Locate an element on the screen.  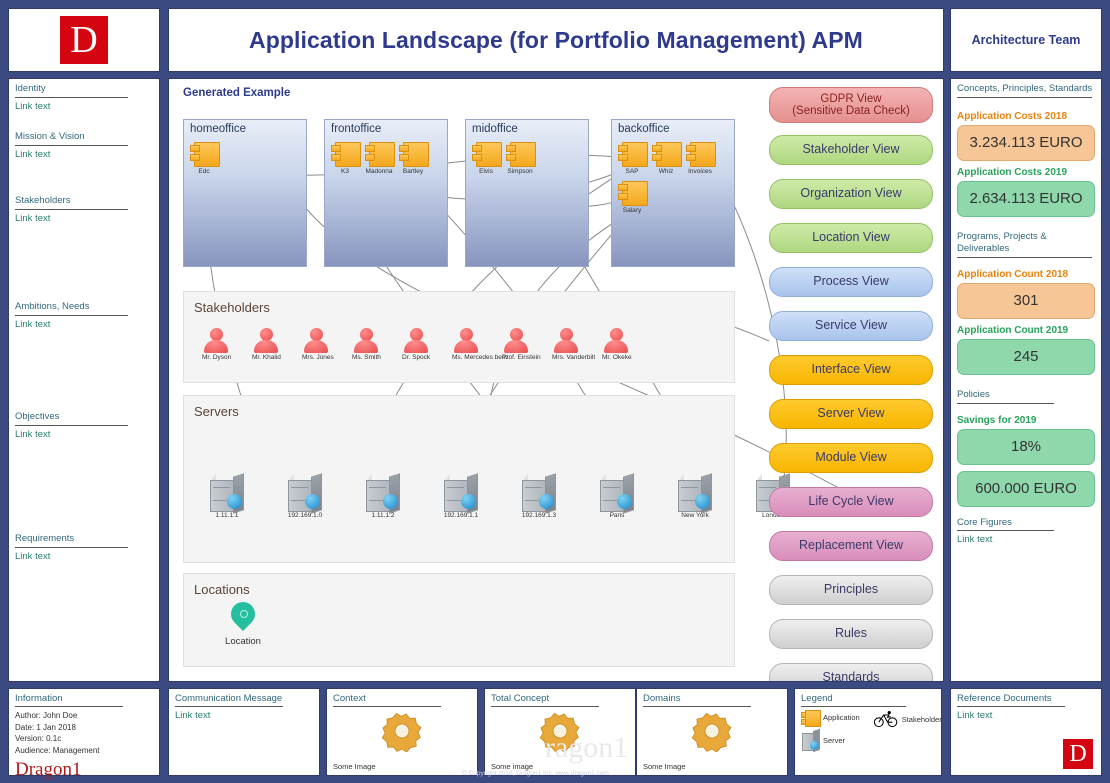
stakeholder-label: Ms. Smith is located at coordinates (366, 357).